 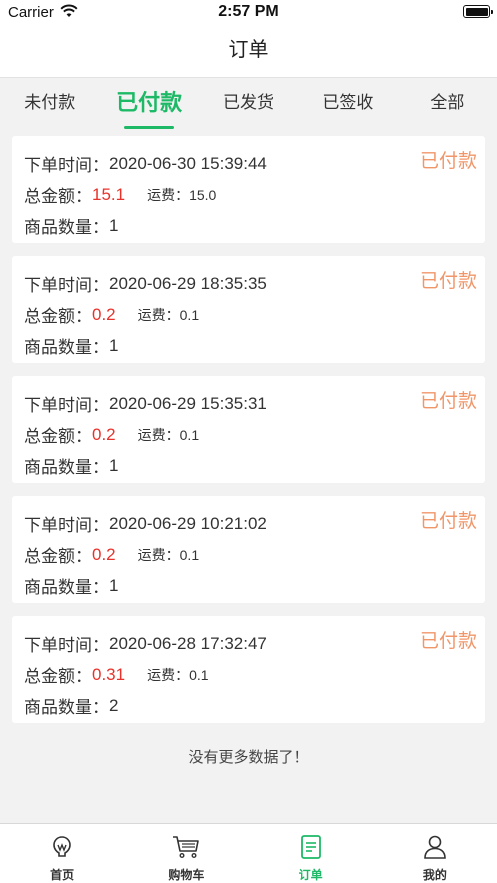 What do you see at coordinates (62, 875) in the screenshot?
I see `tab-bar-label: 首页` at bounding box center [62, 875].